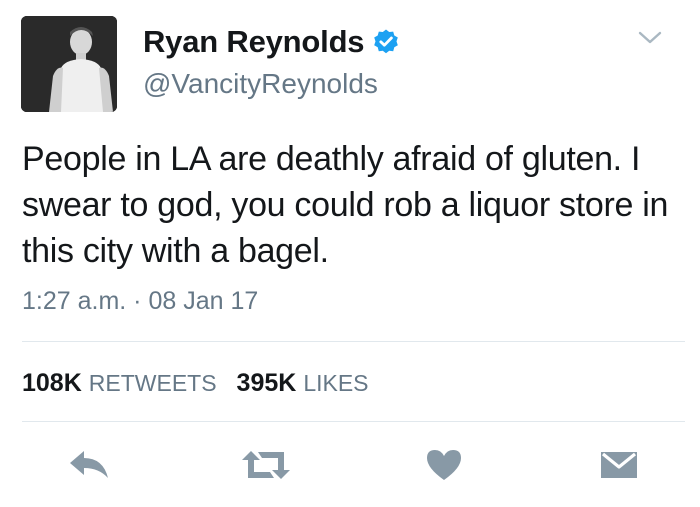  I want to click on reply-icon, so click(89, 464).